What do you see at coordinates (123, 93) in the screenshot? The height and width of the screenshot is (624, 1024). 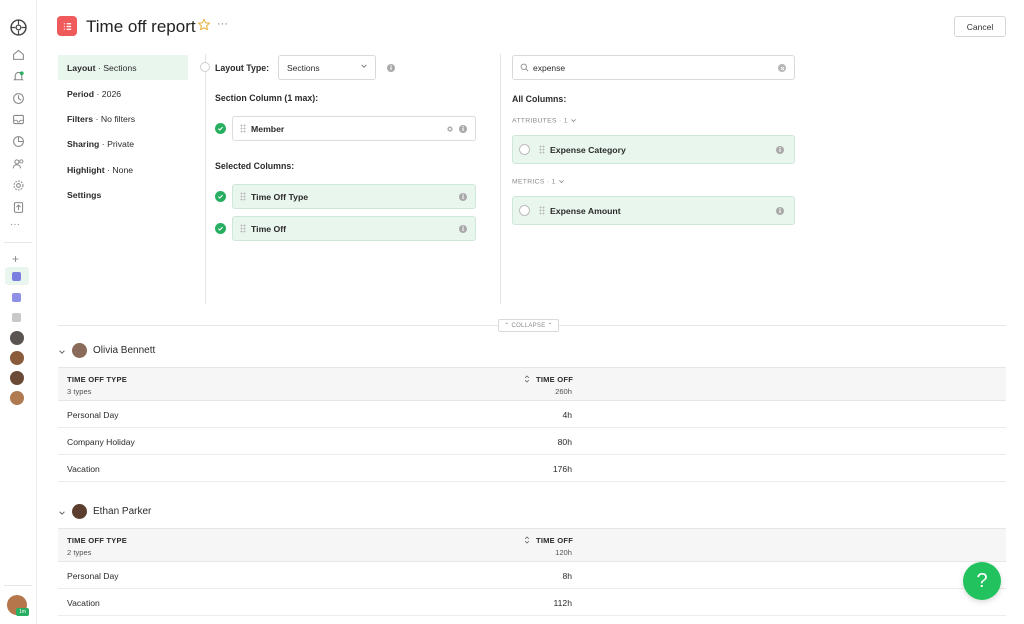 I see `nav-item-period: Period · 2026` at bounding box center [123, 93].